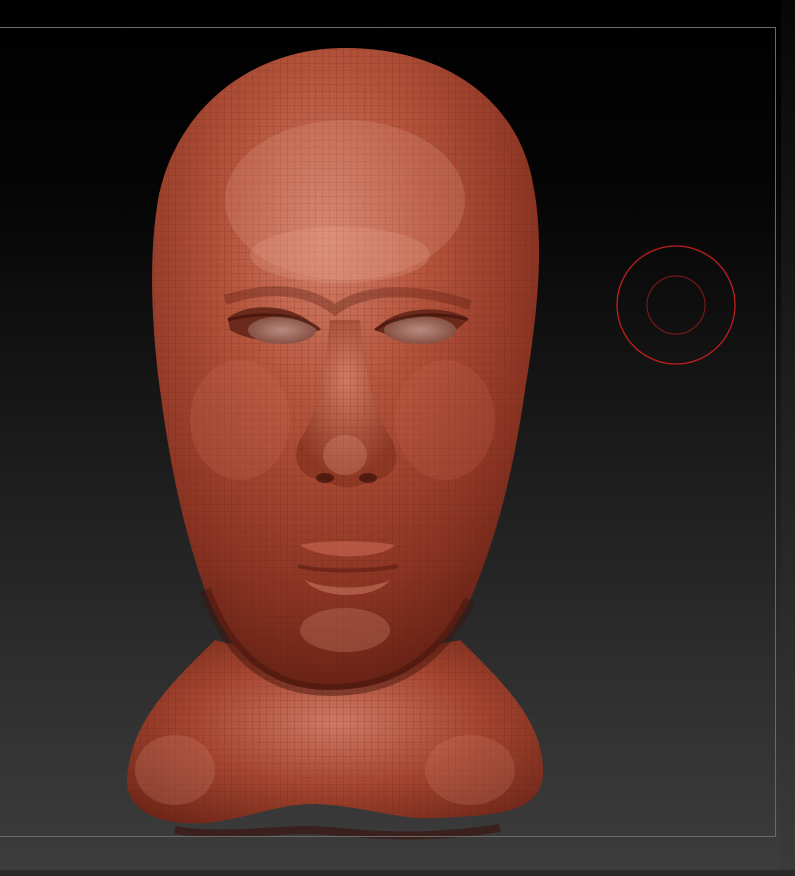 Image resolution: width=795 pixels, height=876 pixels. What do you see at coordinates (676, 305) in the screenshot?
I see `brush-cursor-icon` at bounding box center [676, 305].